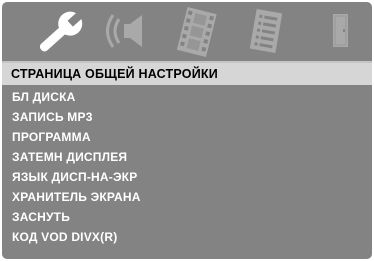 The width and height of the screenshot is (374, 261). I want to click on wrench-icon, so click(61, 31).